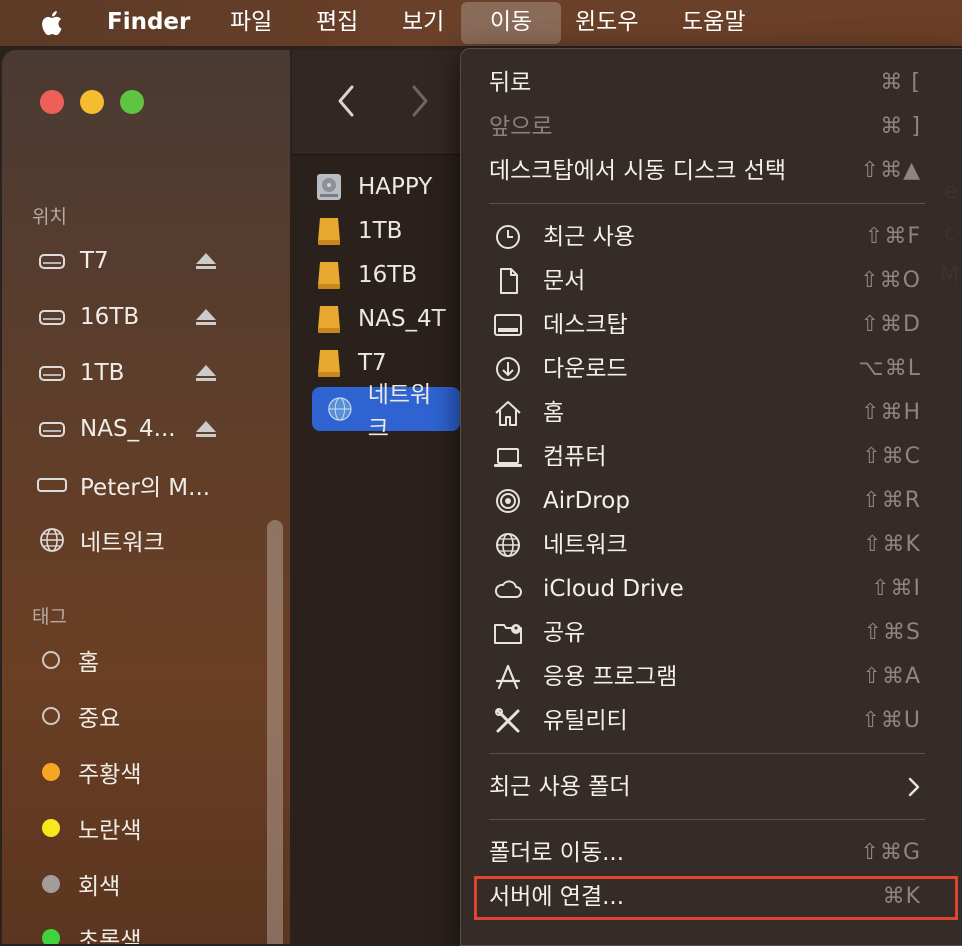  Describe the element at coordinates (711, 501) in the screenshot. I see `menu-item-airdrop: AirDrop ⇧⌘R` at that location.